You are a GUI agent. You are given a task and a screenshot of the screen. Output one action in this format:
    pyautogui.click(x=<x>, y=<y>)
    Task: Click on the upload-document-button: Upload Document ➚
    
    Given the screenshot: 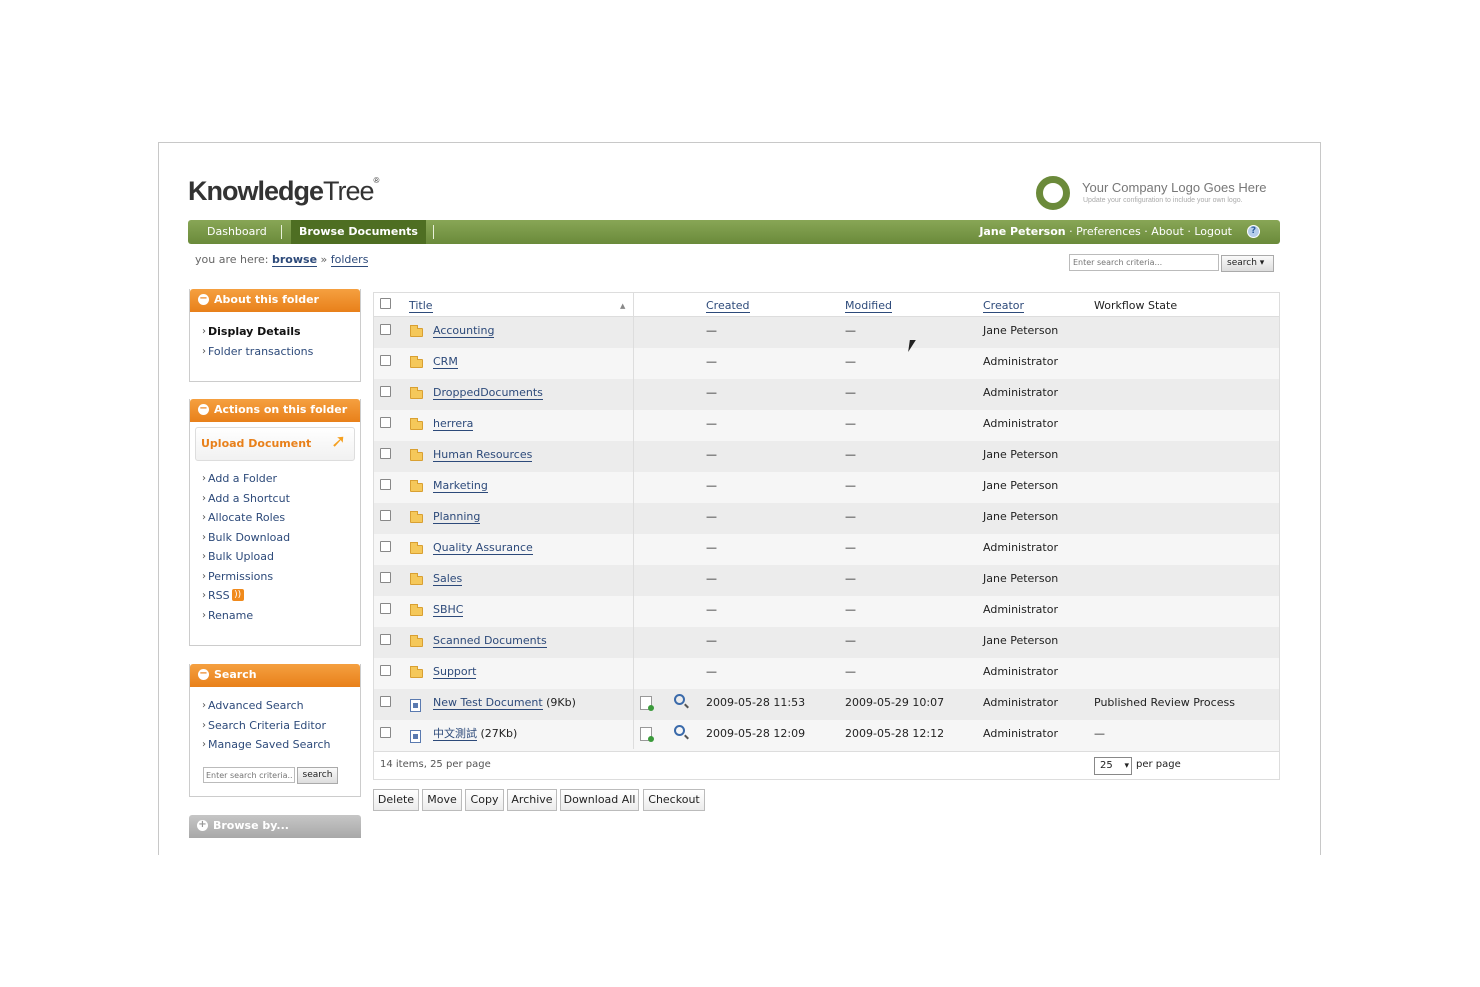 What is the action you would take?
    pyautogui.click(x=275, y=444)
    